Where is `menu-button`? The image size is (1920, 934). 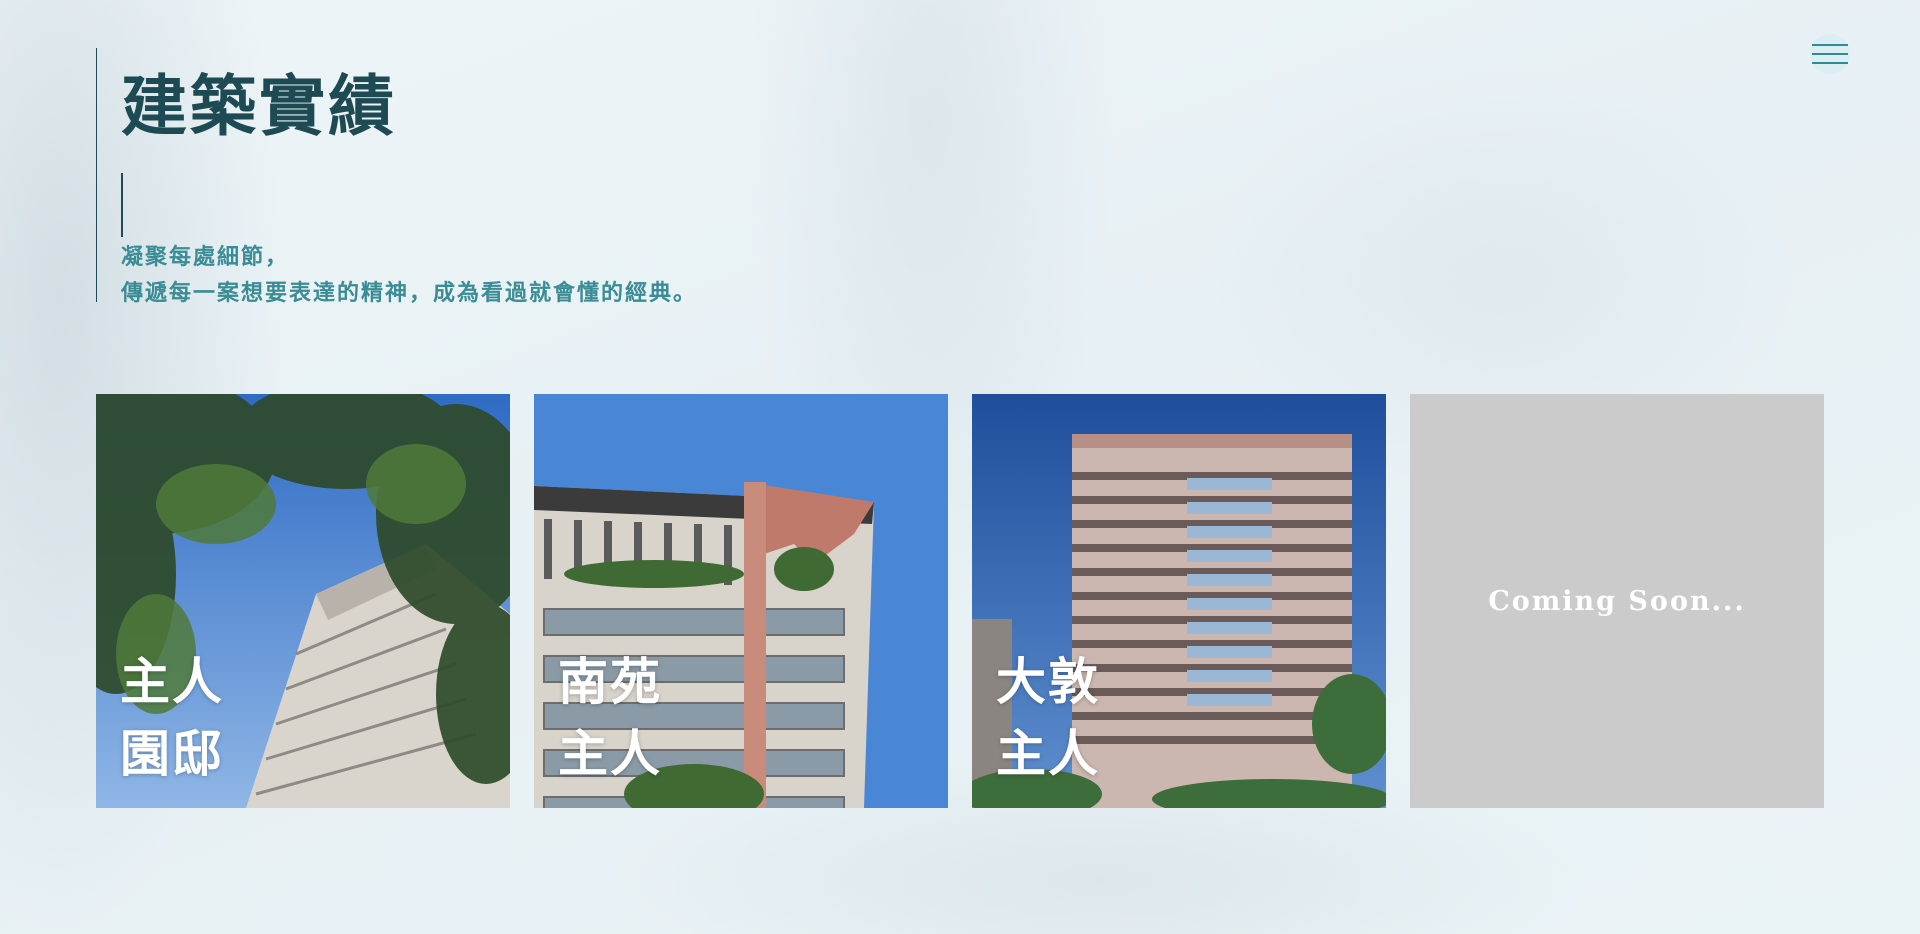
menu-button is located at coordinates (1830, 54).